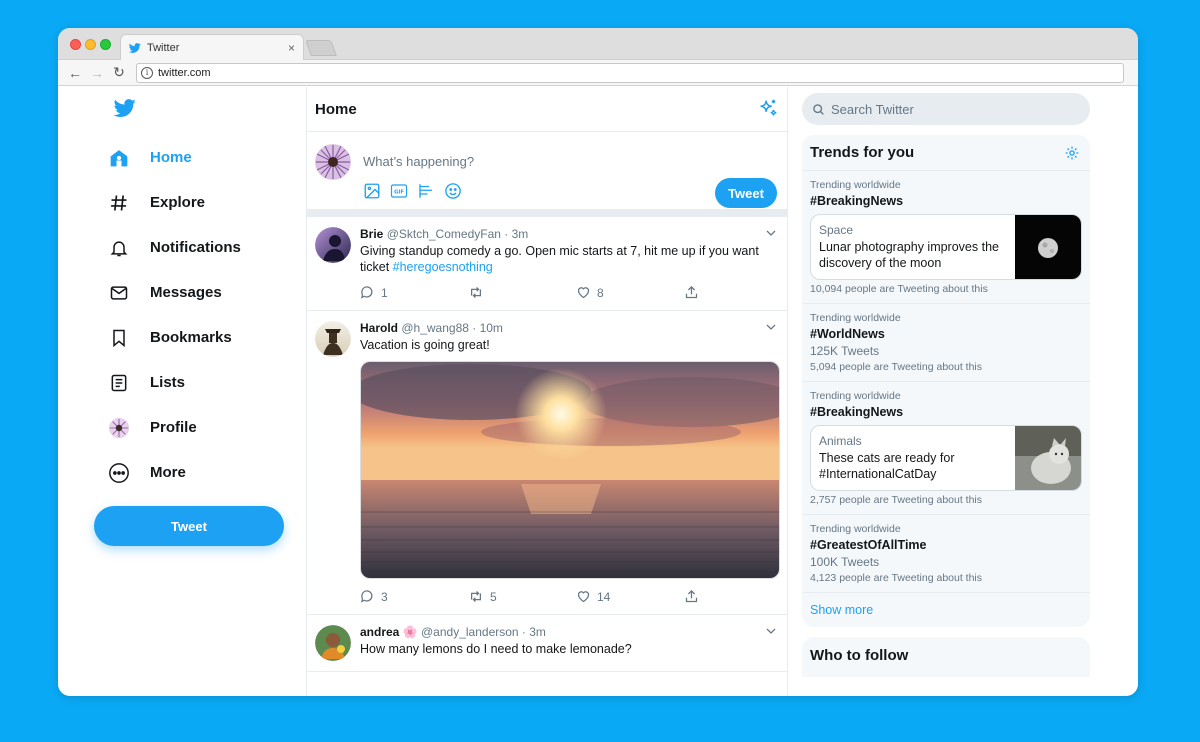  I want to click on minimize-window-button, so click(90, 44).